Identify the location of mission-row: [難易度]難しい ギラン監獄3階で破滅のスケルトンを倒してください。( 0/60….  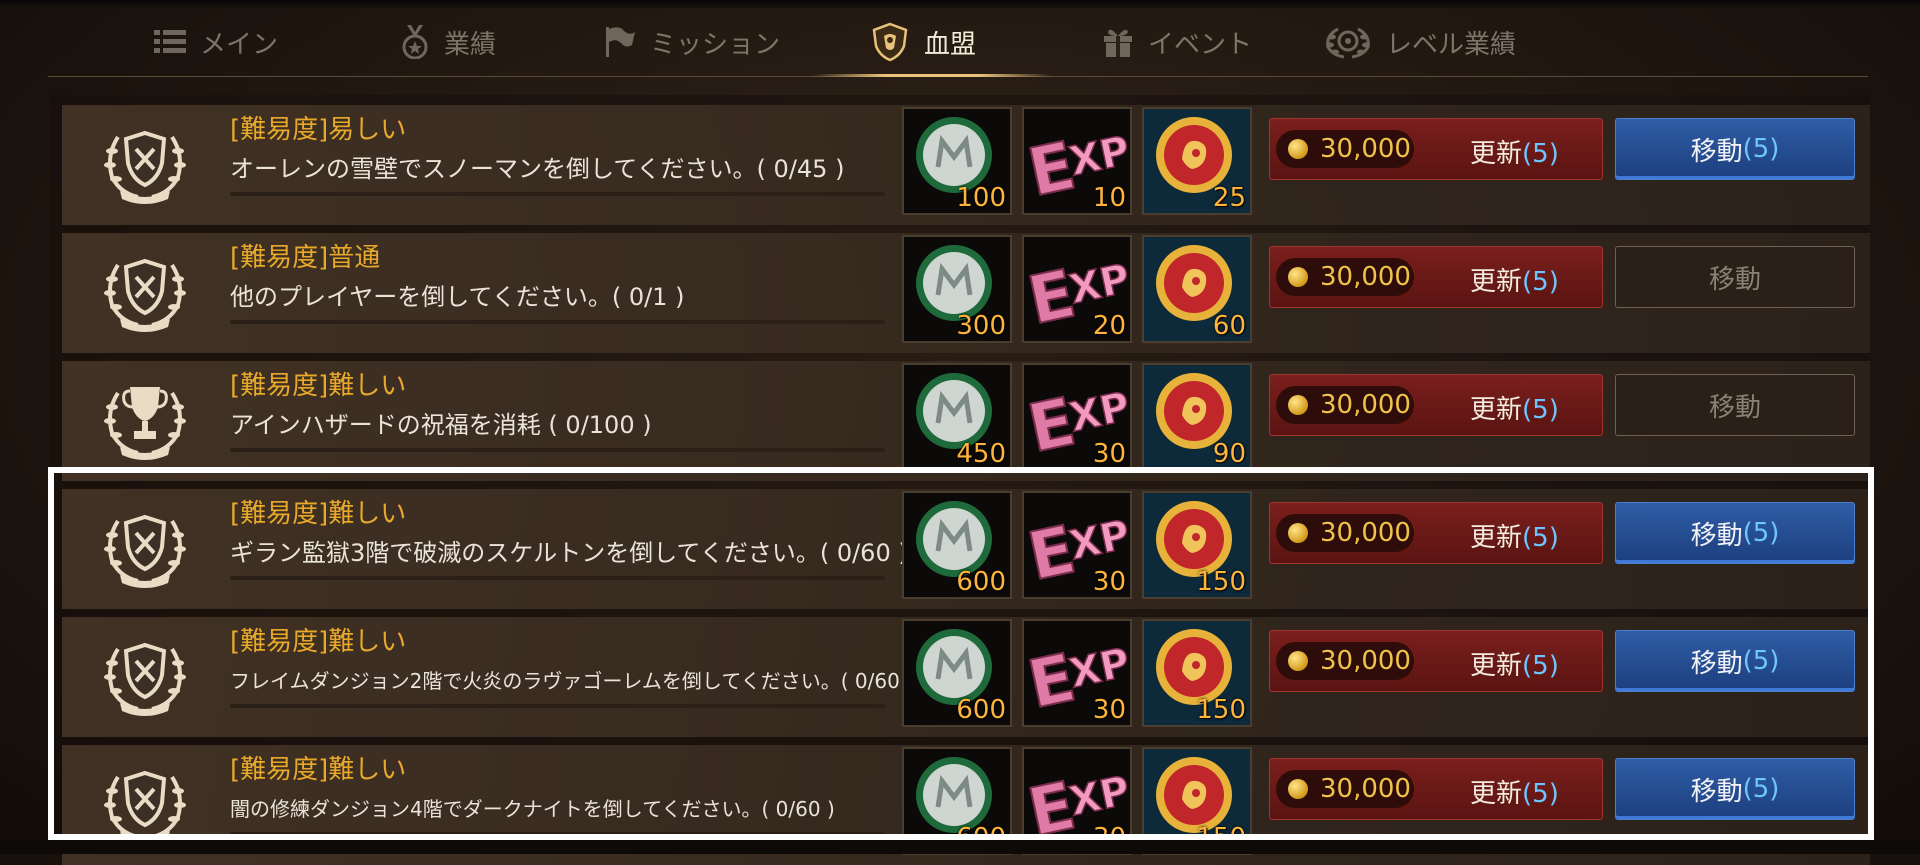
(966, 549).